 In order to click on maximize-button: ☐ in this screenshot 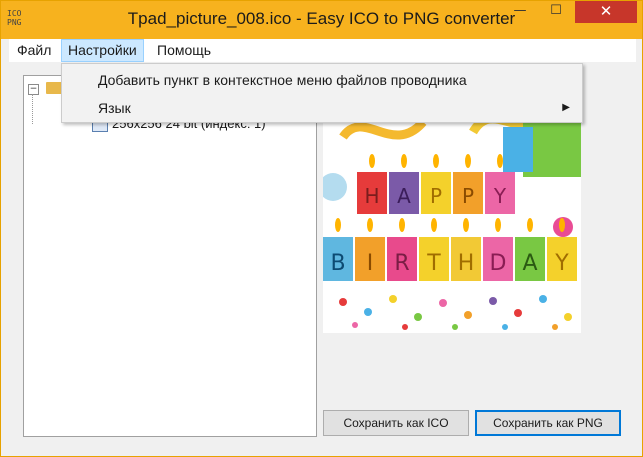, I will do `click(556, 12)`.